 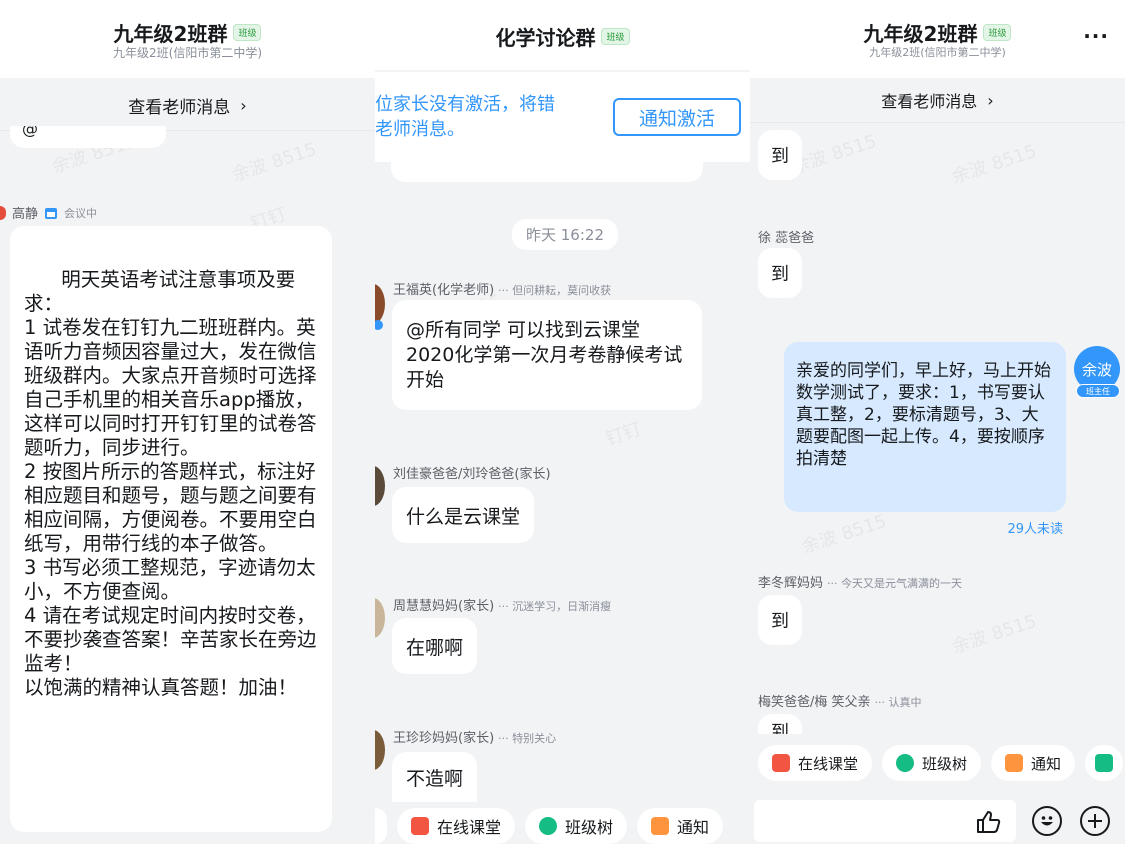 What do you see at coordinates (562, 117) in the screenshot?
I see `activation-banner: 位家长没有激活，将错 老师消息。 通知激活` at bounding box center [562, 117].